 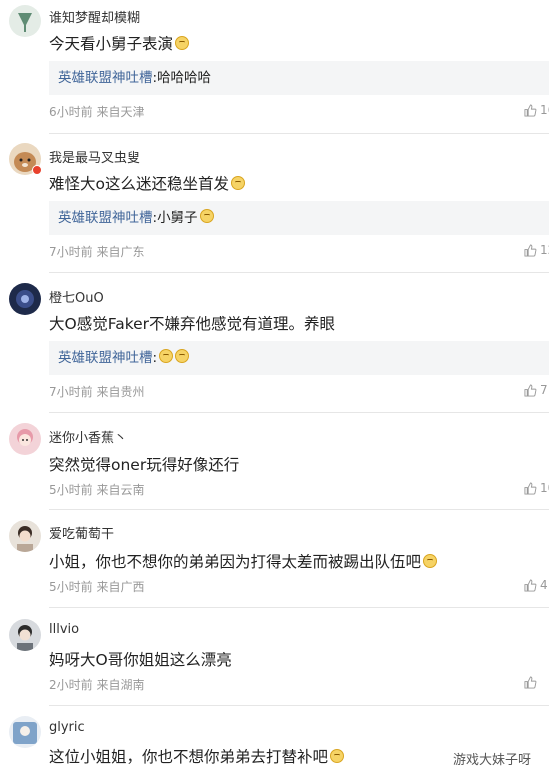 What do you see at coordinates (192, 324) in the screenshot?
I see `comment-text: 大O感觉Faker不嫌弃他感觉有道理。养眼` at bounding box center [192, 324].